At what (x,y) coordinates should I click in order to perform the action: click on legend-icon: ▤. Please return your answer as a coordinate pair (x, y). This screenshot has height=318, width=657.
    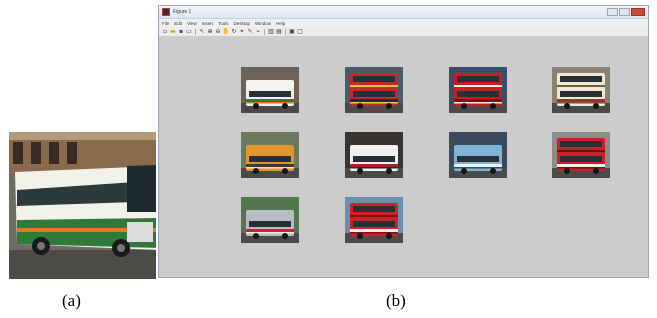
    Looking at the image, I should click on (279, 31).